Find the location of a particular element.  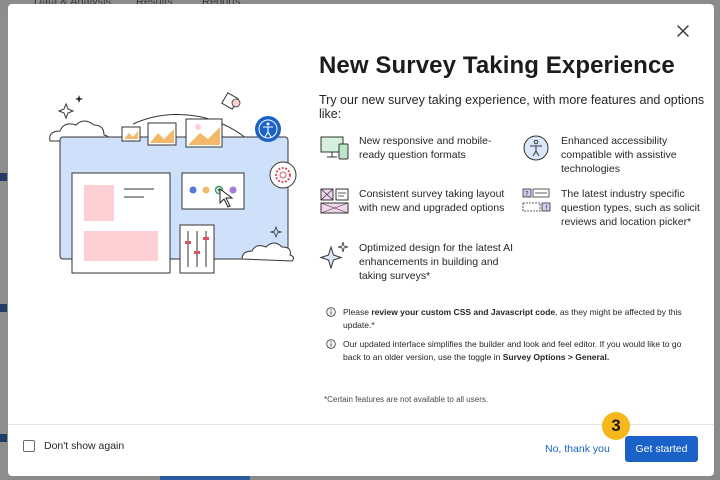

close-button is located at coordinates (683, 31).